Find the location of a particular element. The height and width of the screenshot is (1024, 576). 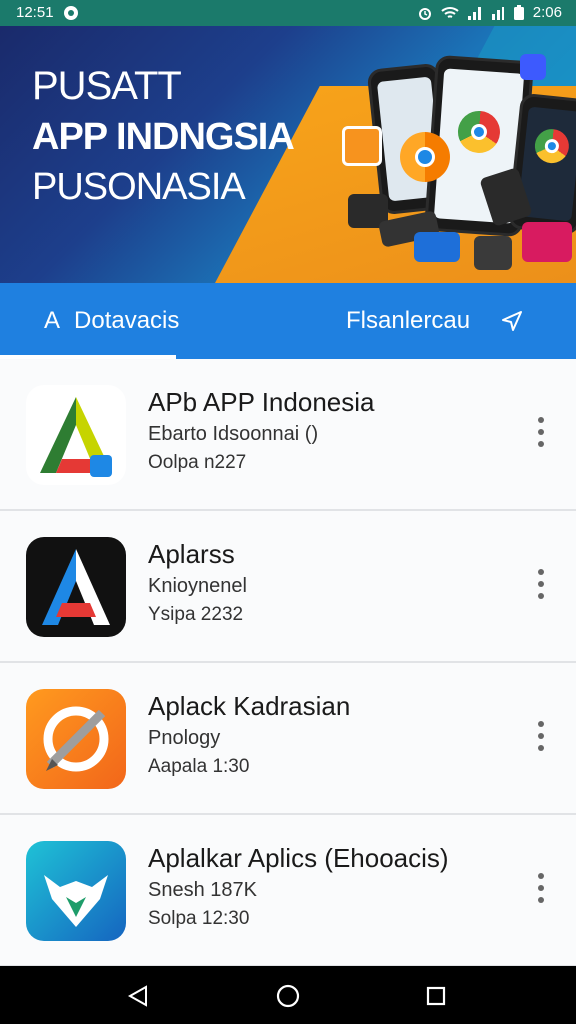

app-subtitle: Snesh 187K is located at coordinates (202, 890).